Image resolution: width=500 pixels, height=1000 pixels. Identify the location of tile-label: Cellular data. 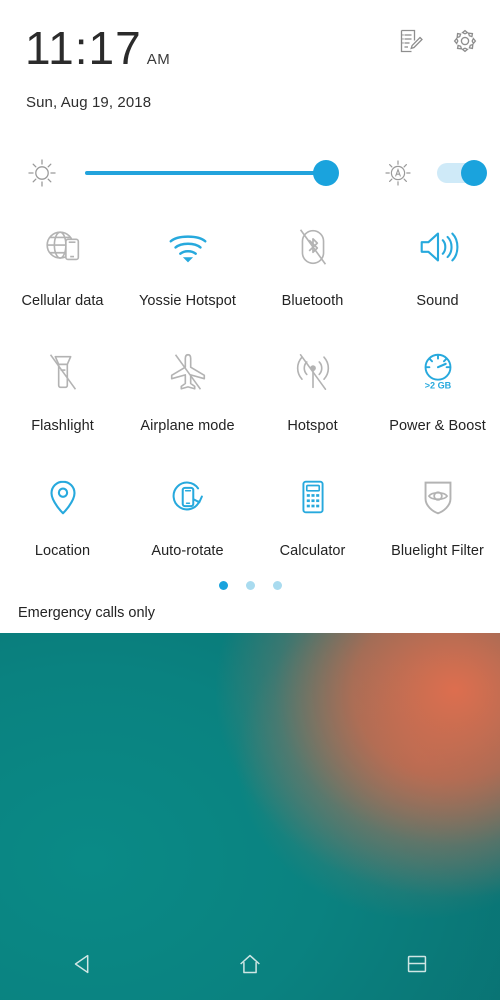
(62, 301).